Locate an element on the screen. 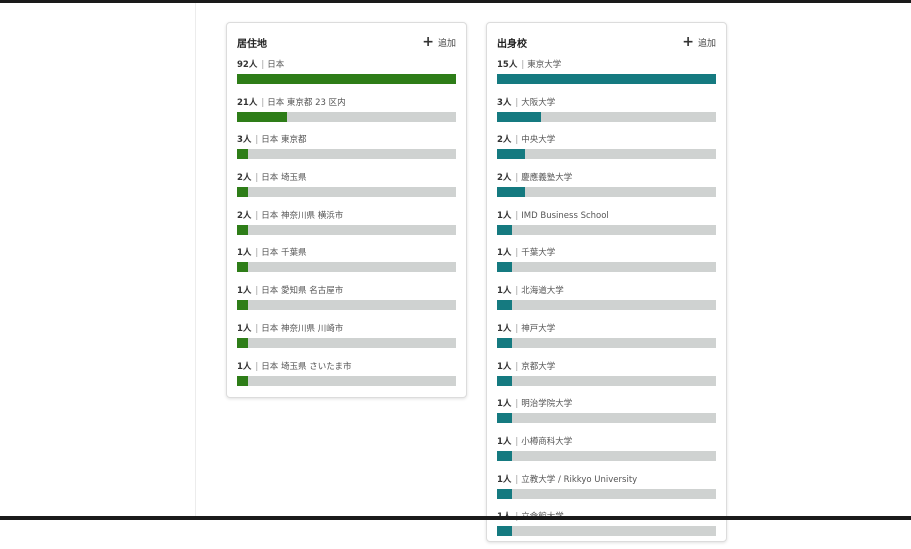 The height and width of the screenshot is (549, 911). school-name: 東京大学 is located at coordinates (544, 65).